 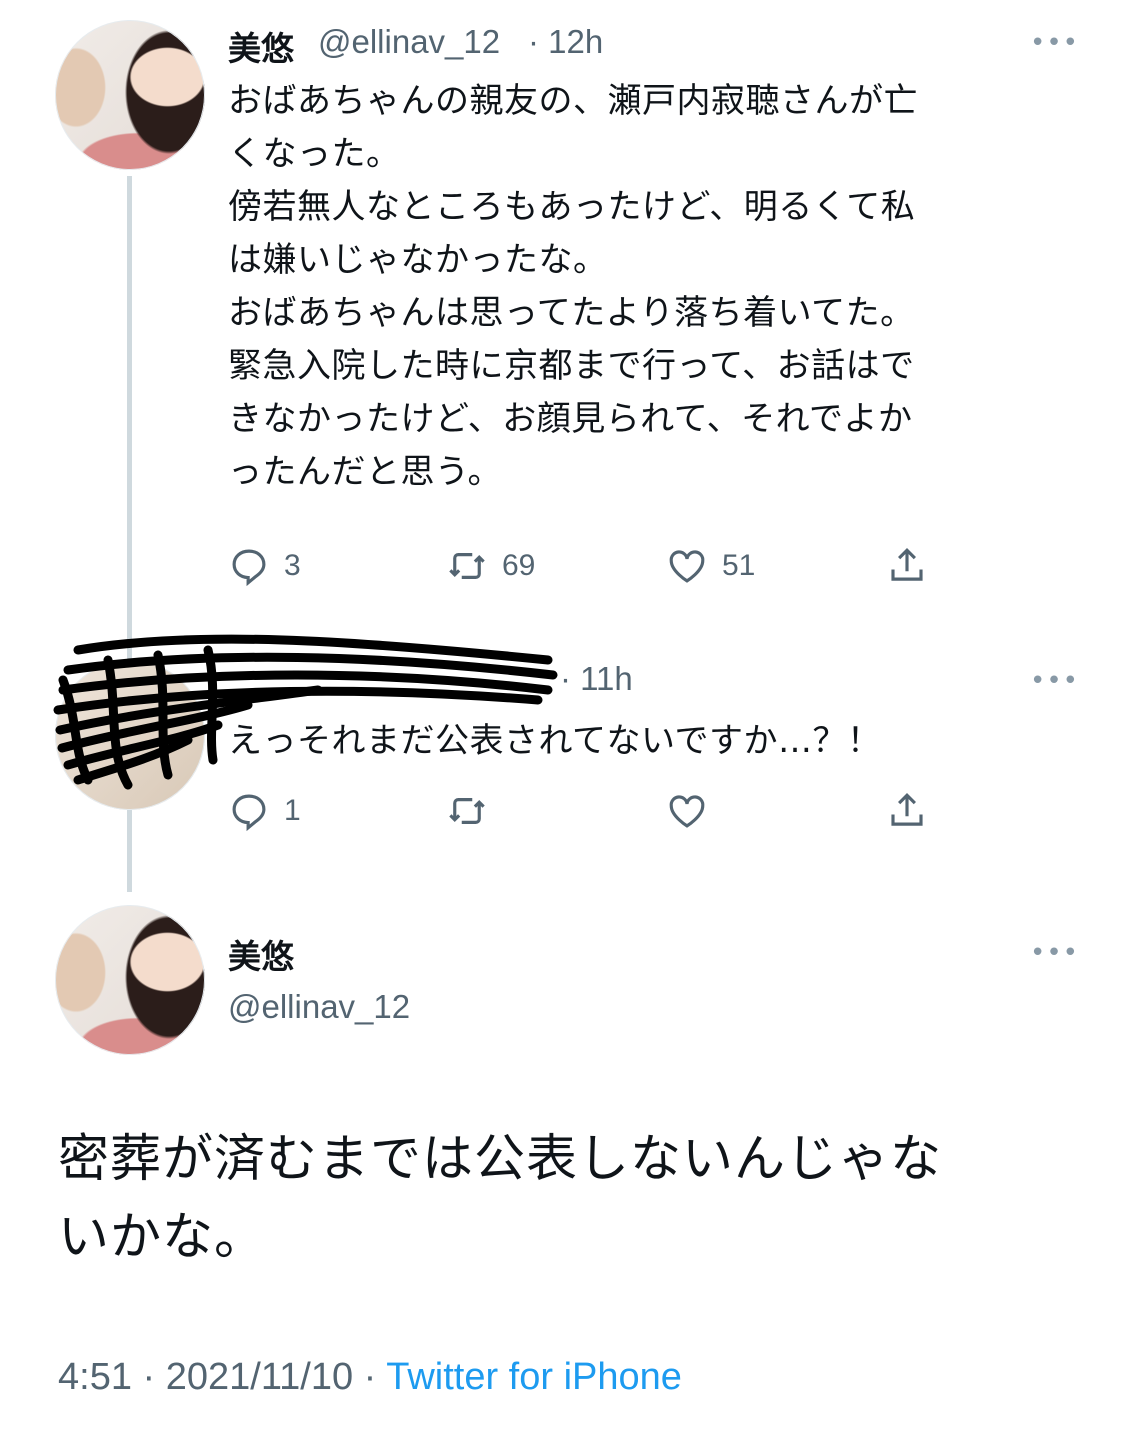 I want to click on like-button: 51, so click(x=710, y=566).